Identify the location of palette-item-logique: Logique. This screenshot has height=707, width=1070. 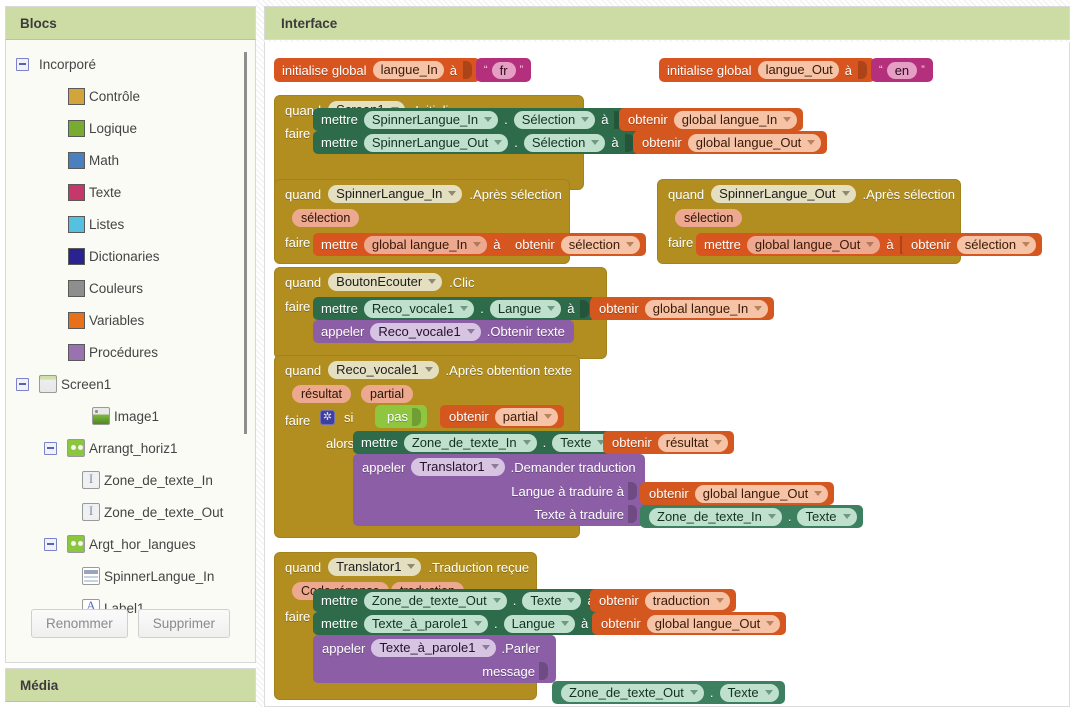
(130, 128).